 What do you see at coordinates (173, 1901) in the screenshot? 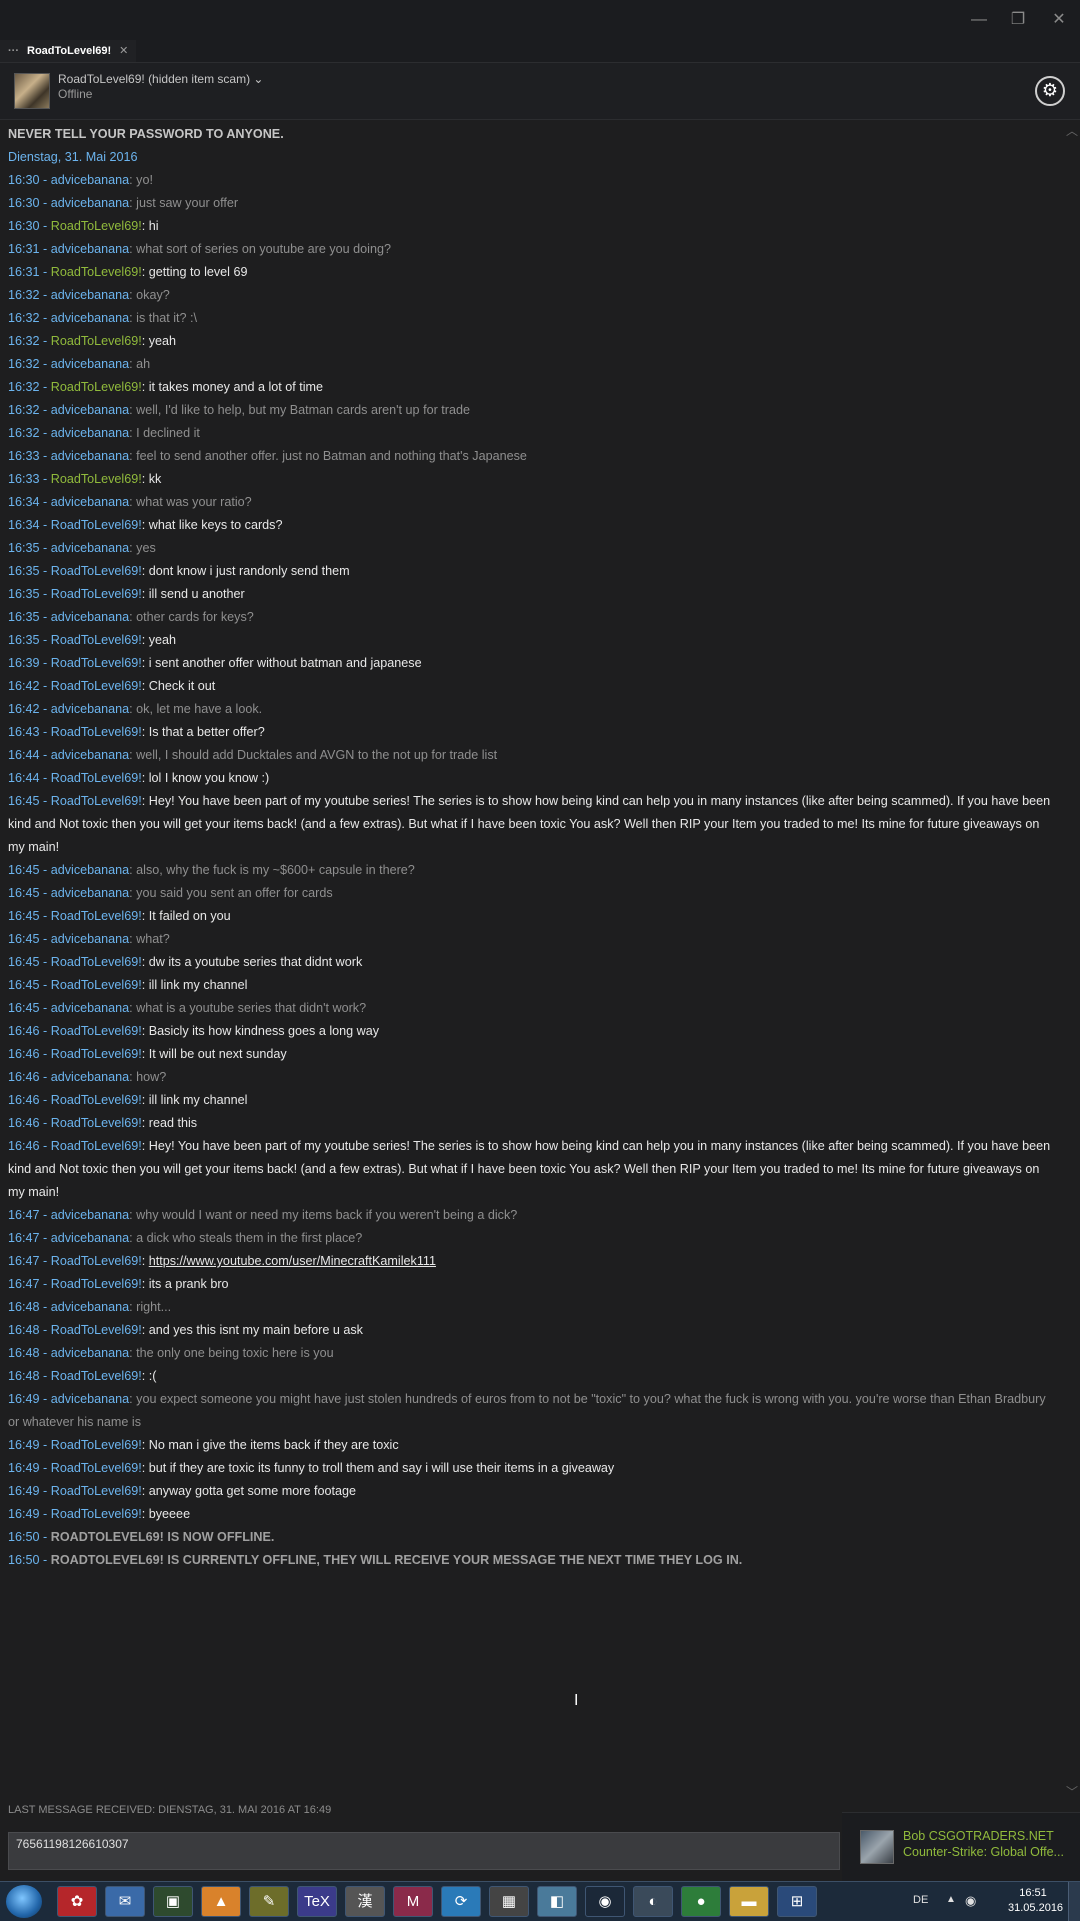
I see `terminal-icon: ▣` at bounding box center [173, 1901].